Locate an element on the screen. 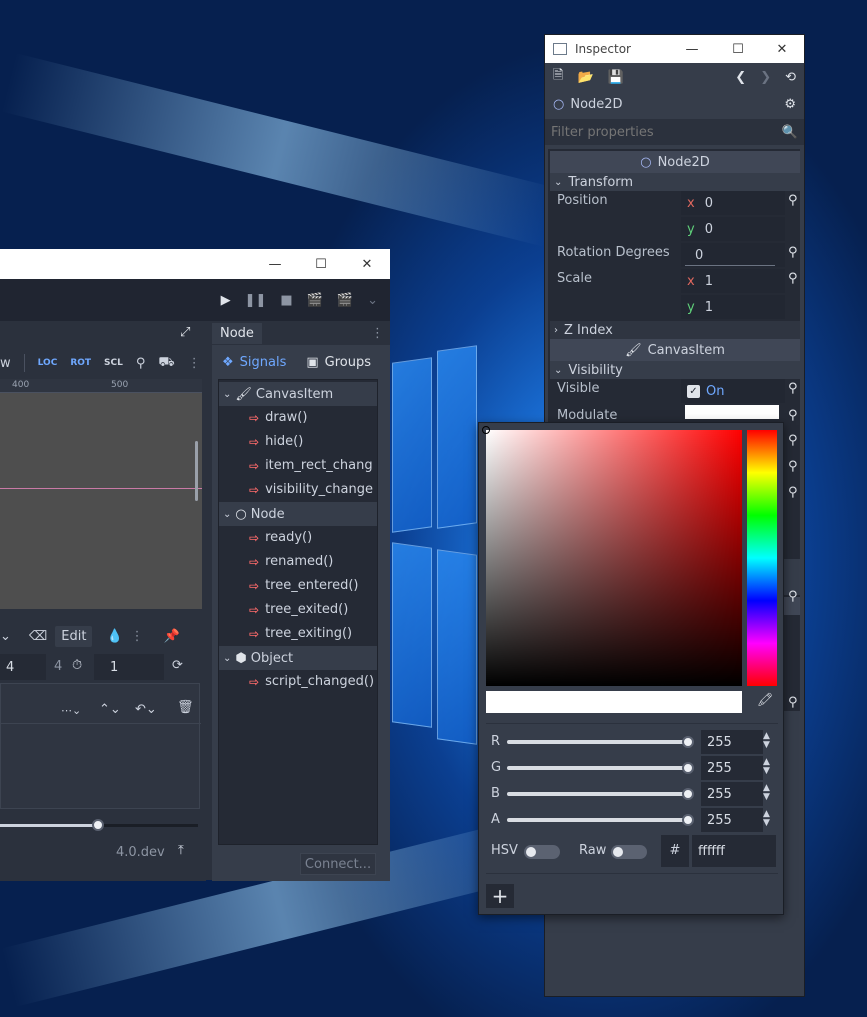  key-icon: ⚲ is located at coordinates (141, 363).